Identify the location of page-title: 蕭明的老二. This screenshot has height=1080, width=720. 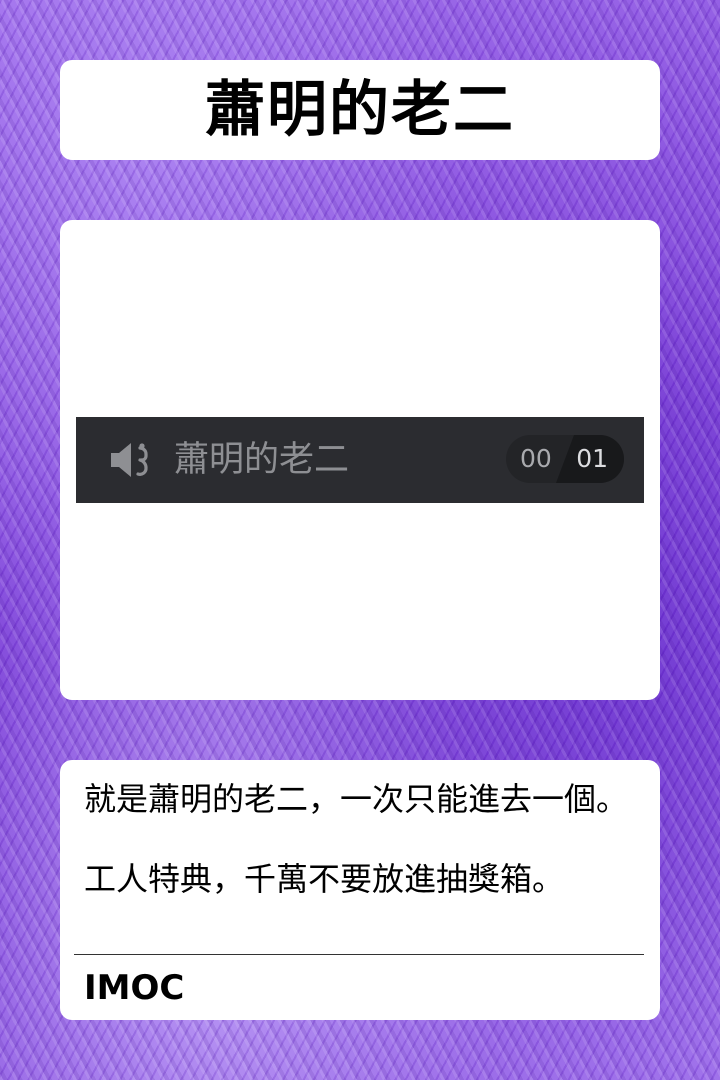
(360, 110).